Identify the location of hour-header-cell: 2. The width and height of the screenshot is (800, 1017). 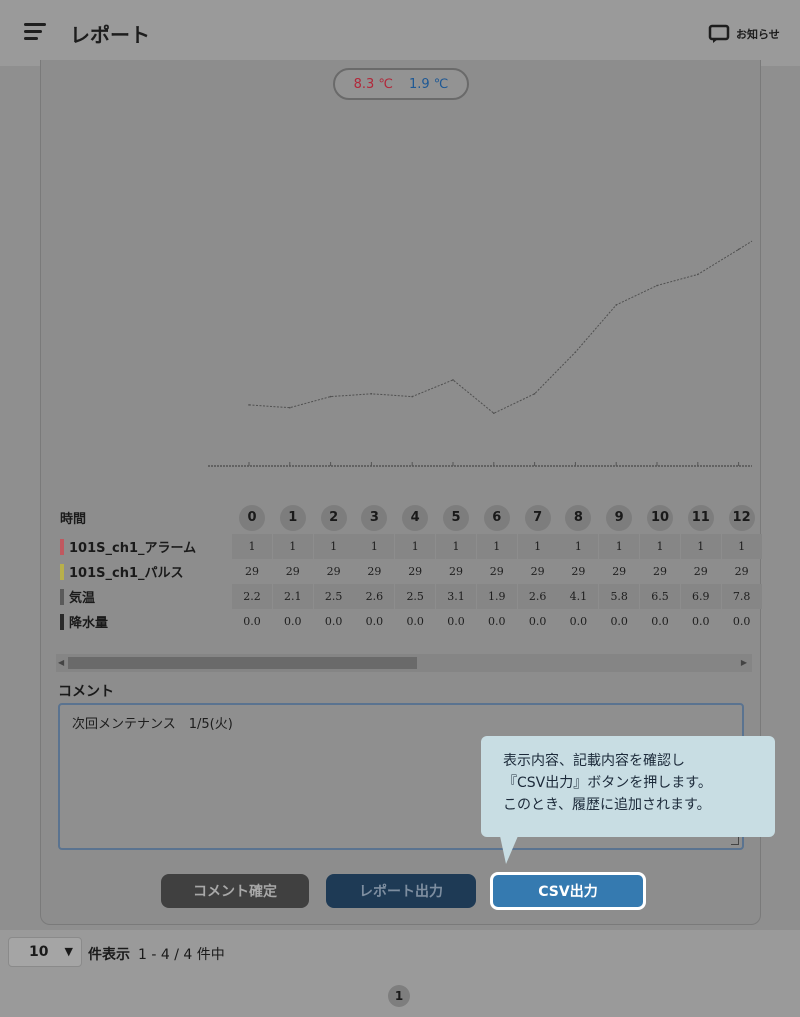
(334, 517).